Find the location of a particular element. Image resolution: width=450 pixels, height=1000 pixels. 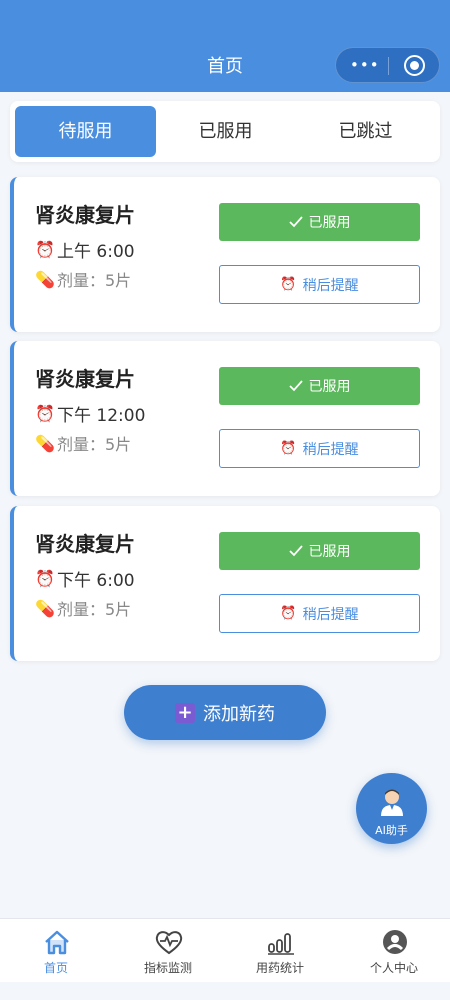

tab-skipped: 已跳过 is located at coordinates (365, 131).